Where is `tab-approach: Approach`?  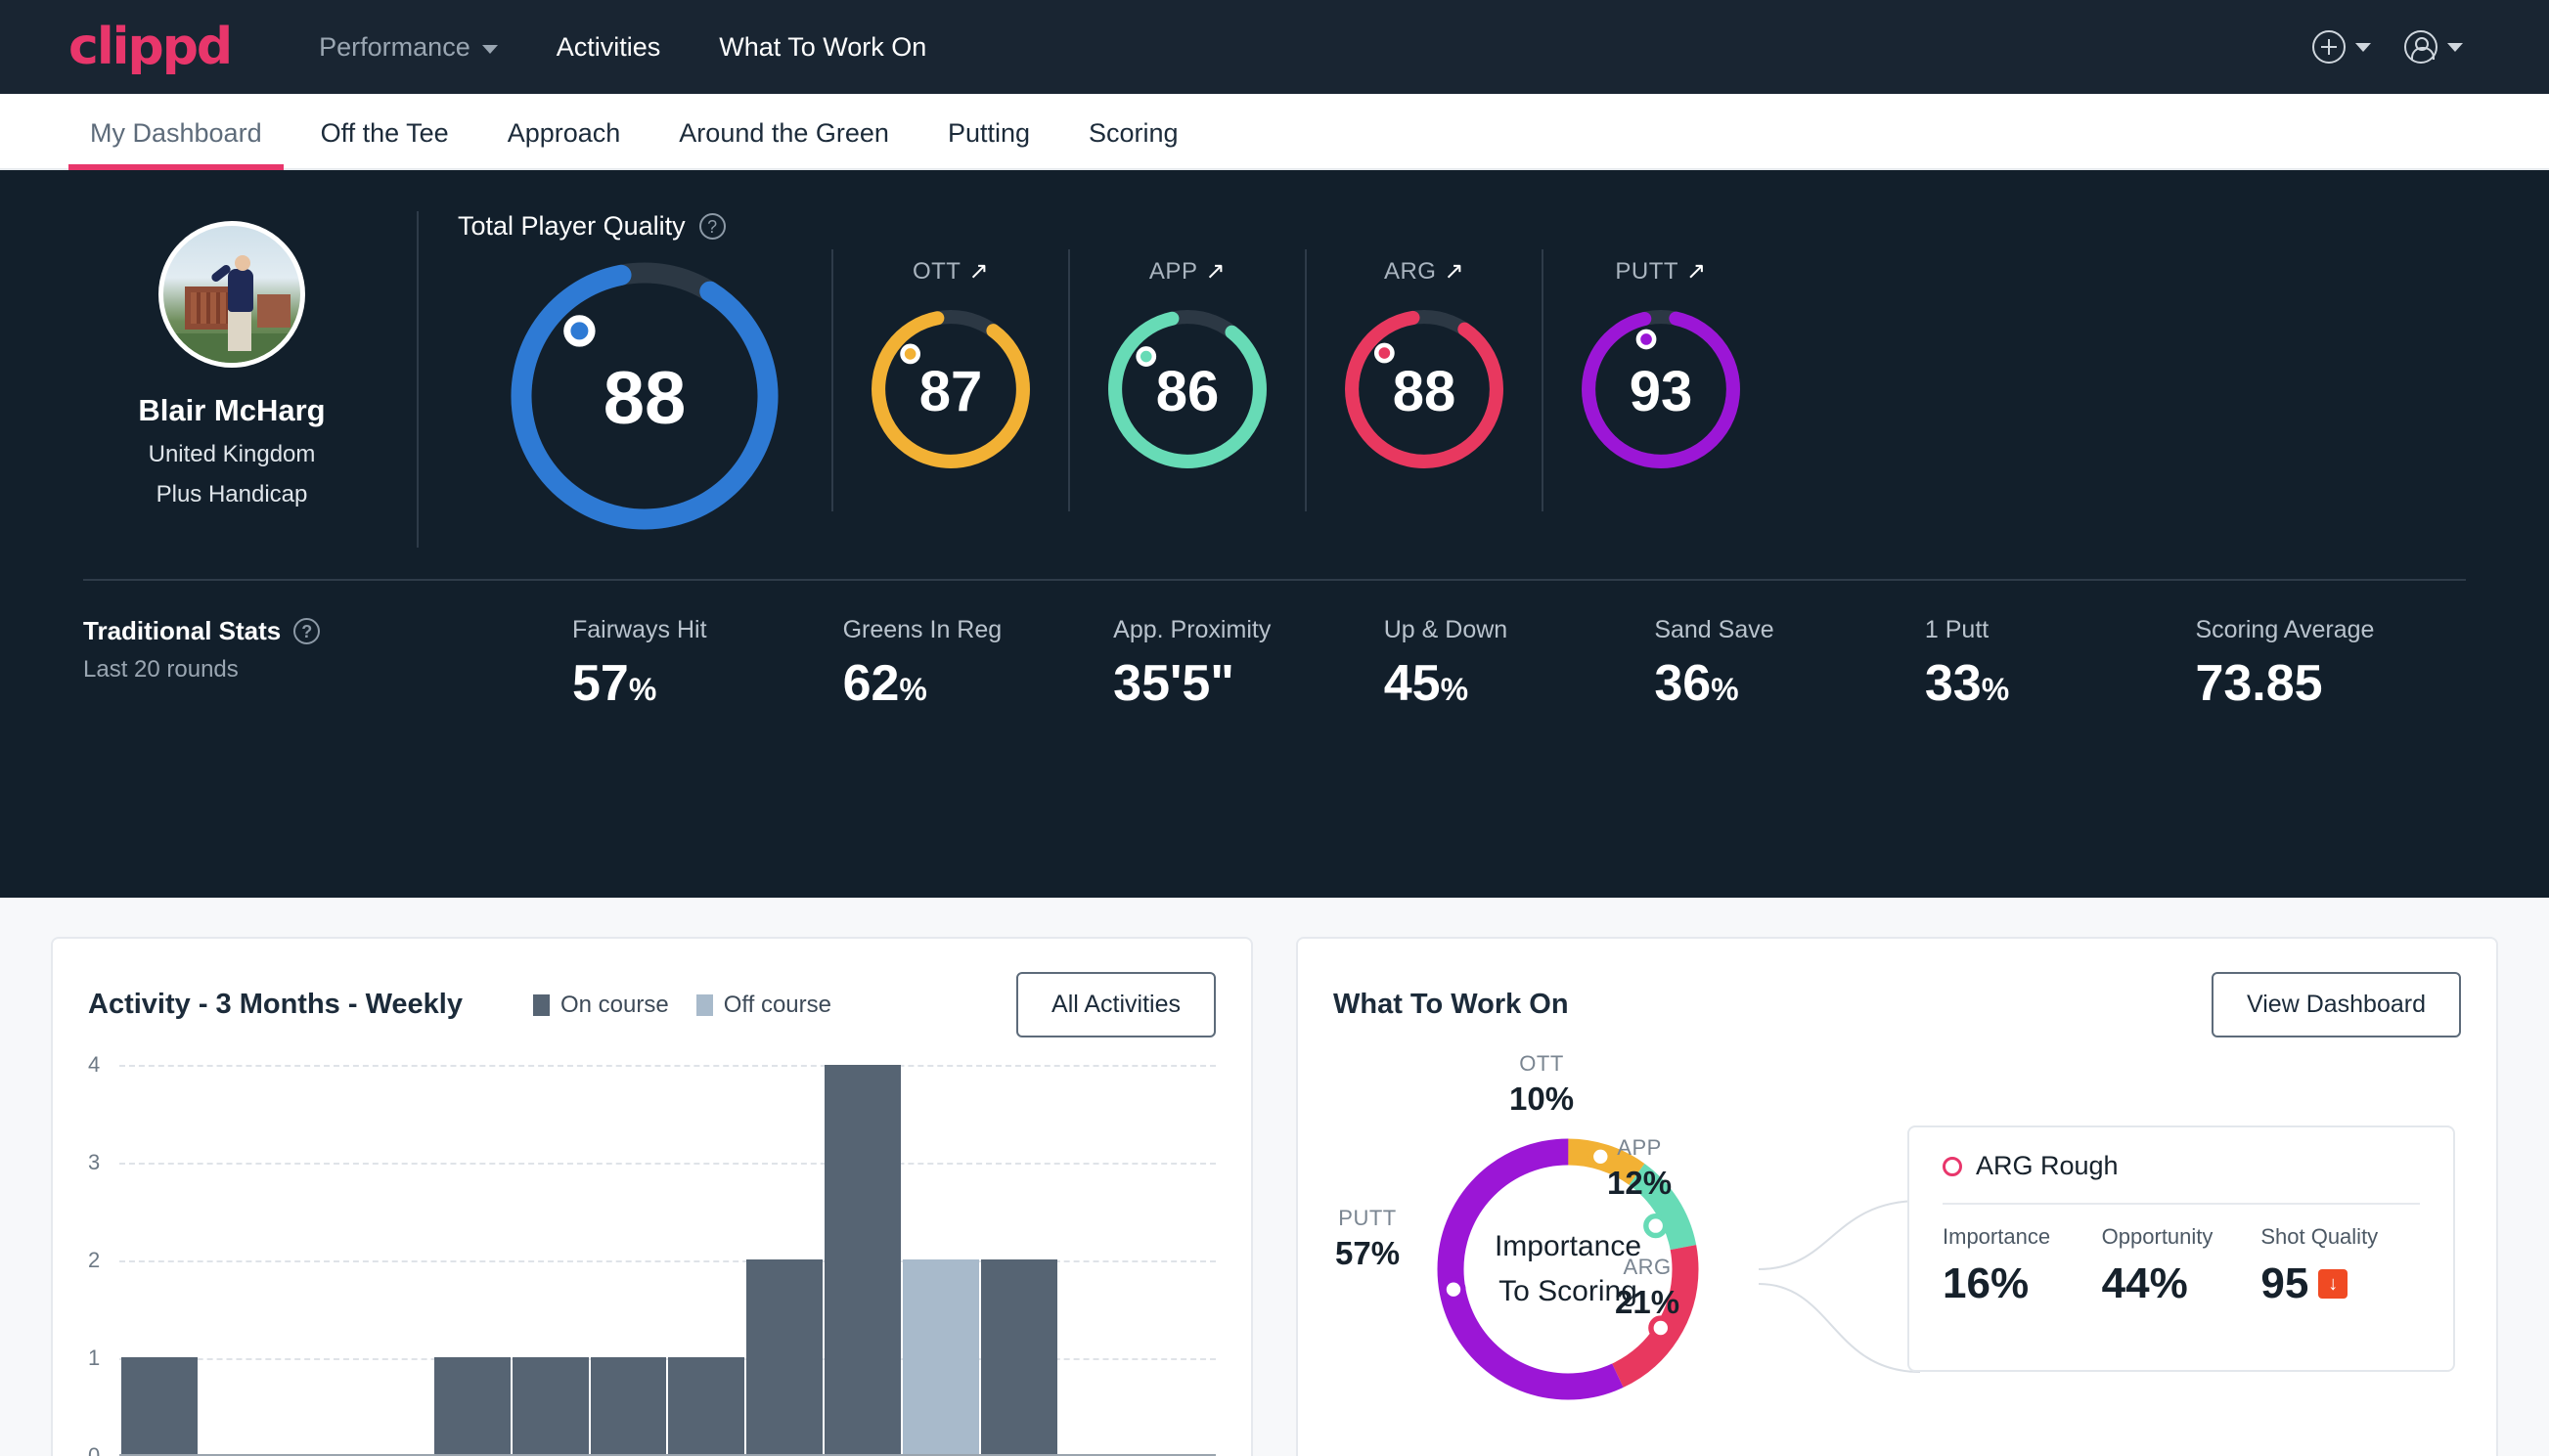 tab-approach: Approach is located at coordinates (564, 143).